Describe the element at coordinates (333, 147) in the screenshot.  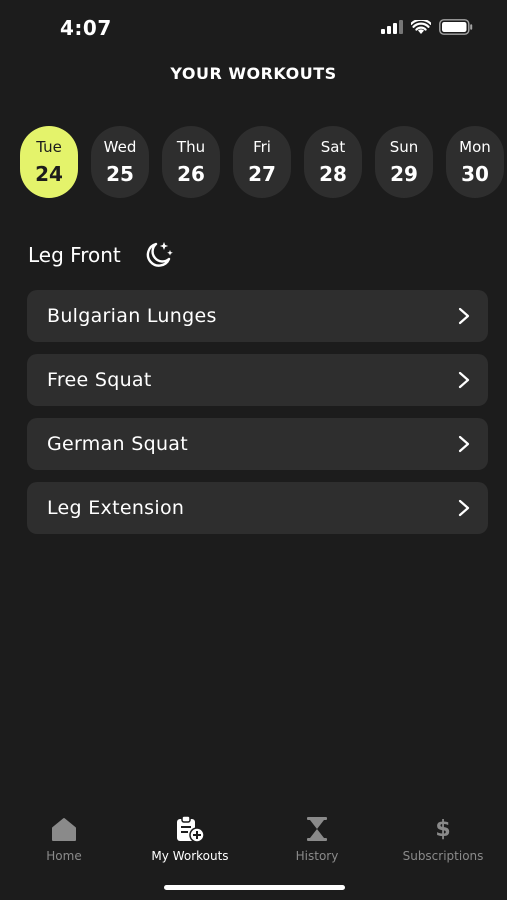
I see `day-name: Sat` at that location.